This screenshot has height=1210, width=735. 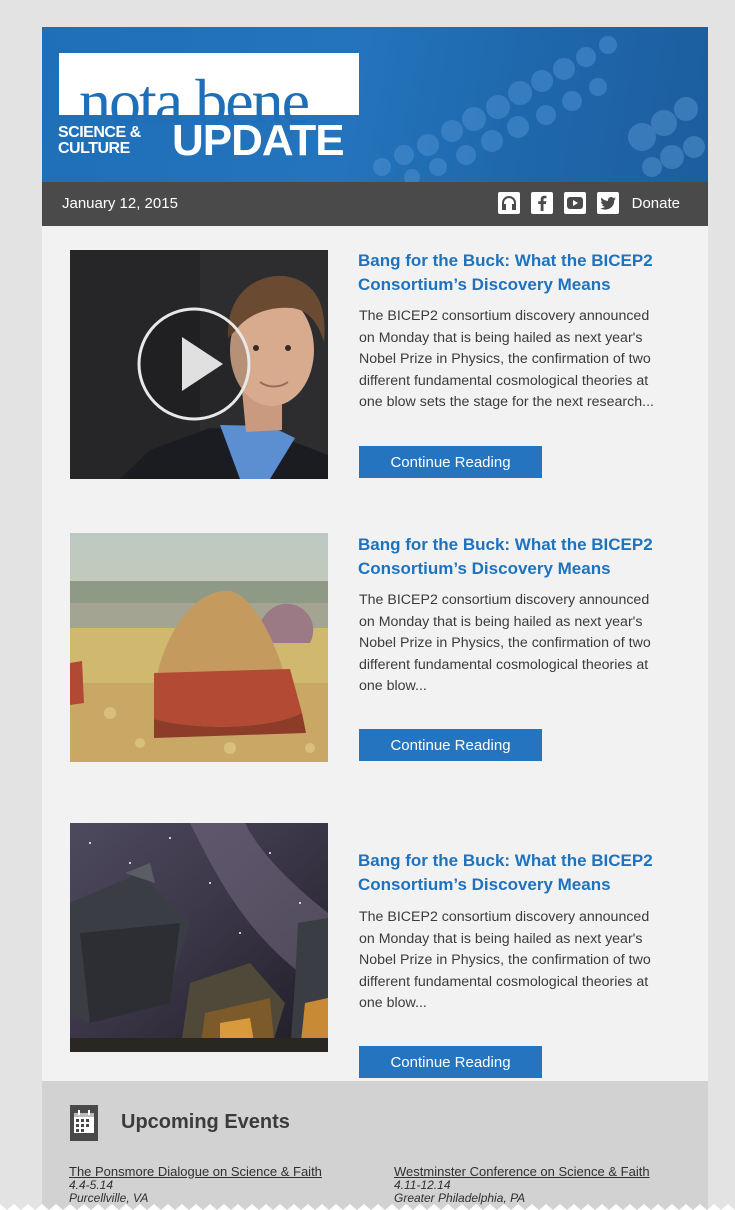 I want to click on date-bar: January 12, 2015 Donate, so click(x=375, y=204).